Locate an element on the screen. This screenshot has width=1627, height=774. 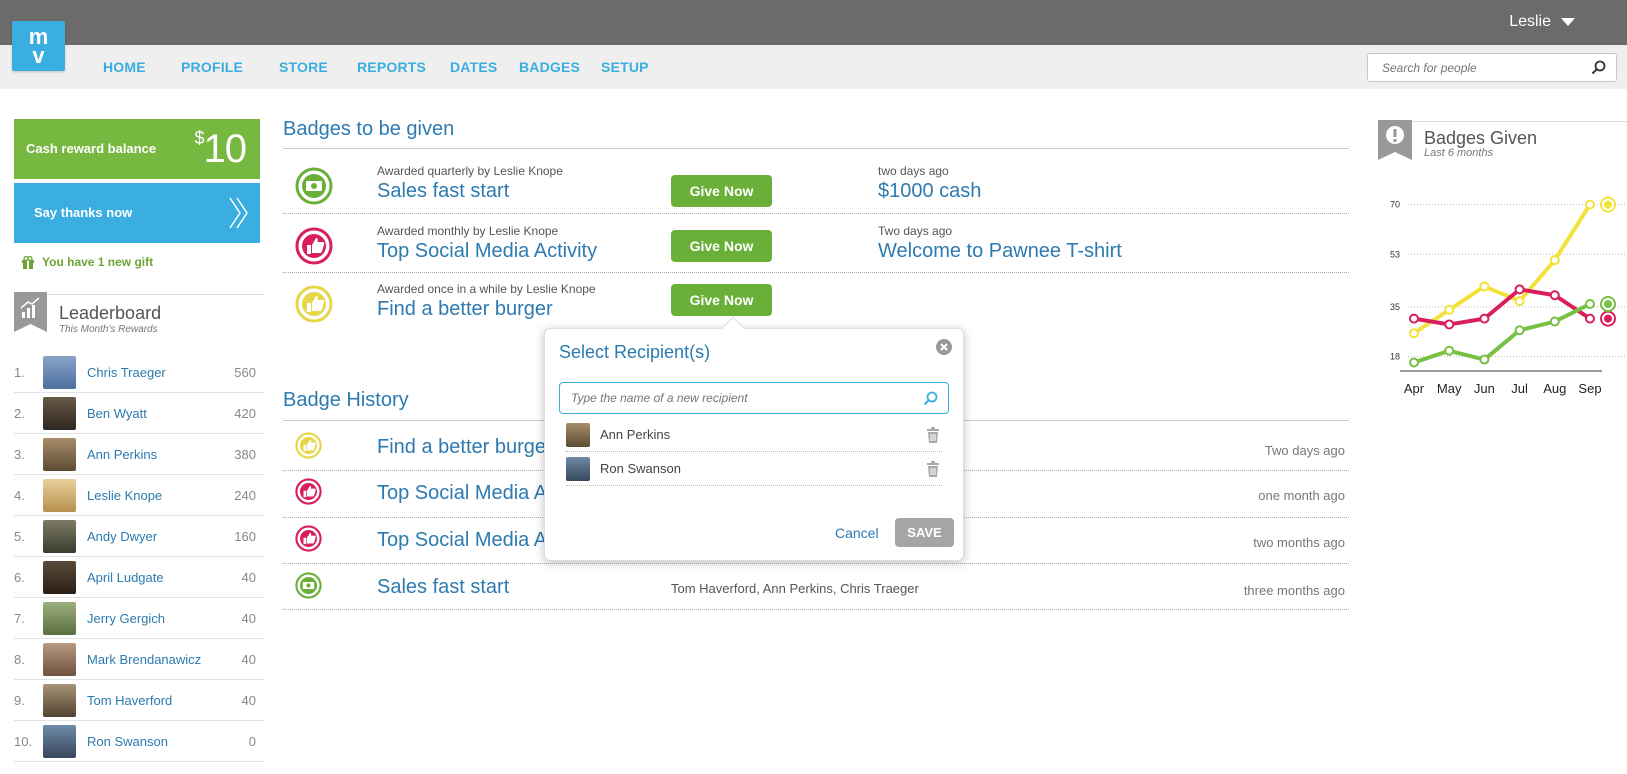
save-button: SAVE is located at coordinates (924, 532).